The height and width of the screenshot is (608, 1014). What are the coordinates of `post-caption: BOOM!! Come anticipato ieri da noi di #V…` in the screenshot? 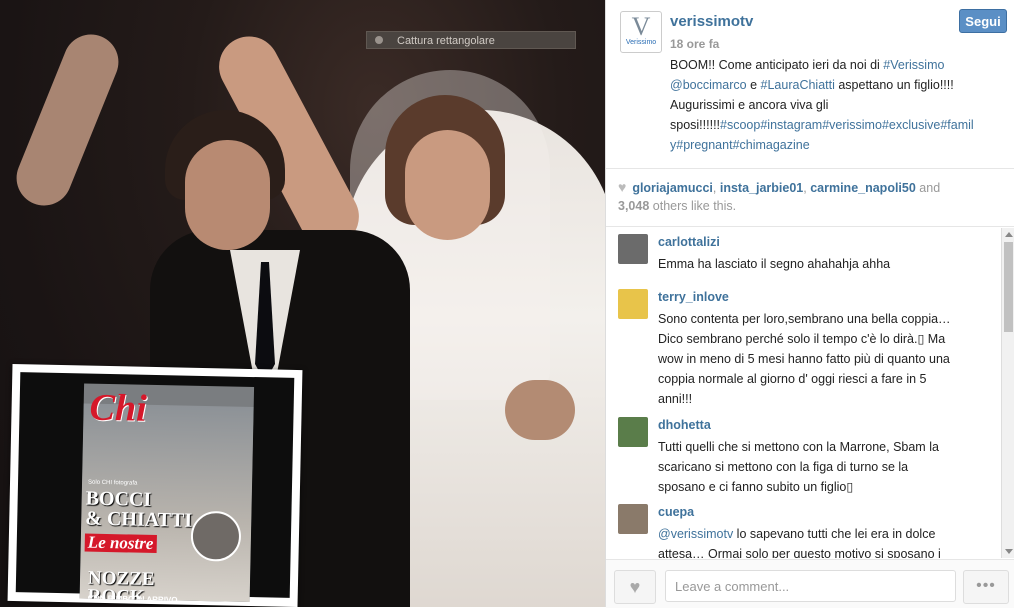 It's located at (824, 105).